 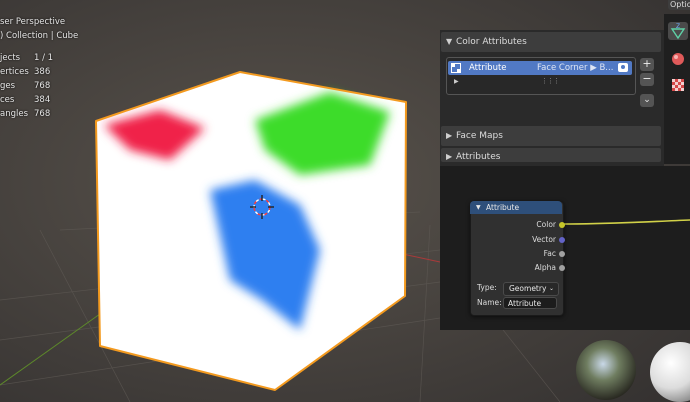 What do you see at coordinates (647, 100) in the screenshot?
I see `attribute-specials-button: ⌄` at bounding box center [647, 100].